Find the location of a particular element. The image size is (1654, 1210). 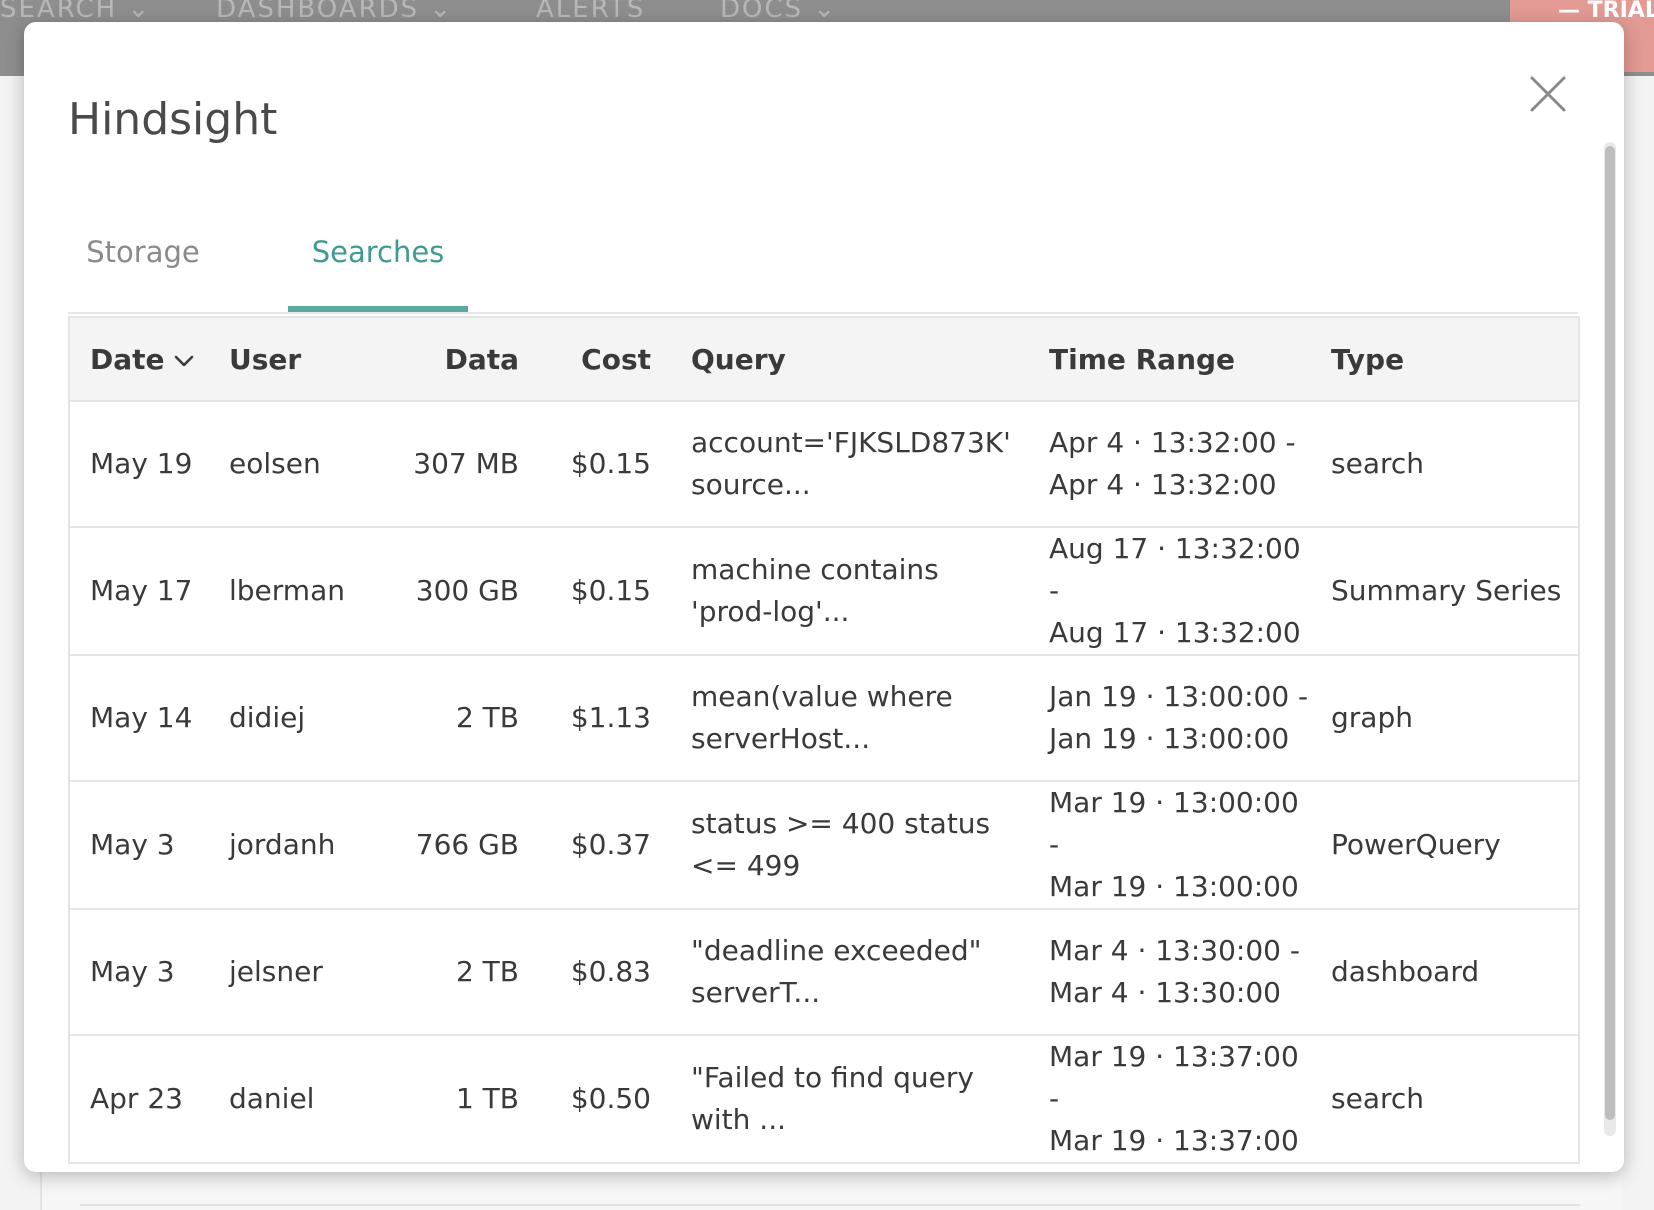

column-header-query: Query is located at coordinates (850, 359).